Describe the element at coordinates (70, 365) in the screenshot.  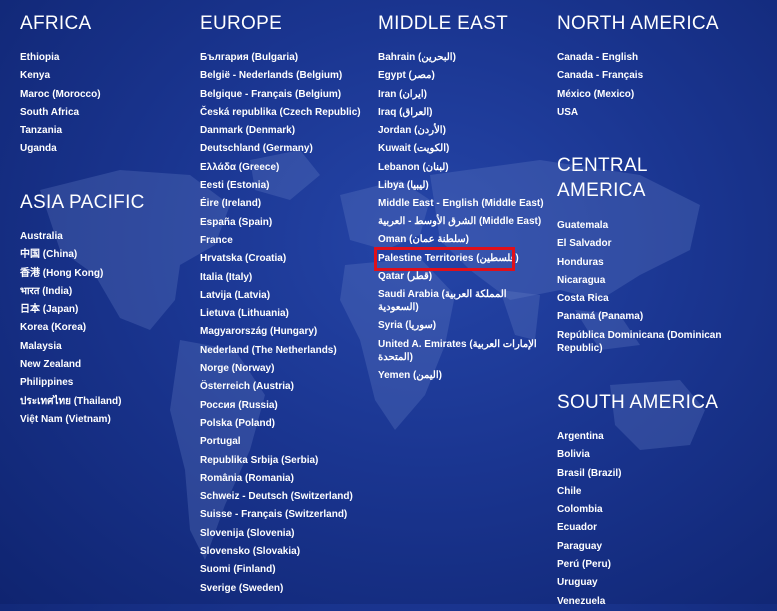
I see `country-link: New Zealand` at that location.